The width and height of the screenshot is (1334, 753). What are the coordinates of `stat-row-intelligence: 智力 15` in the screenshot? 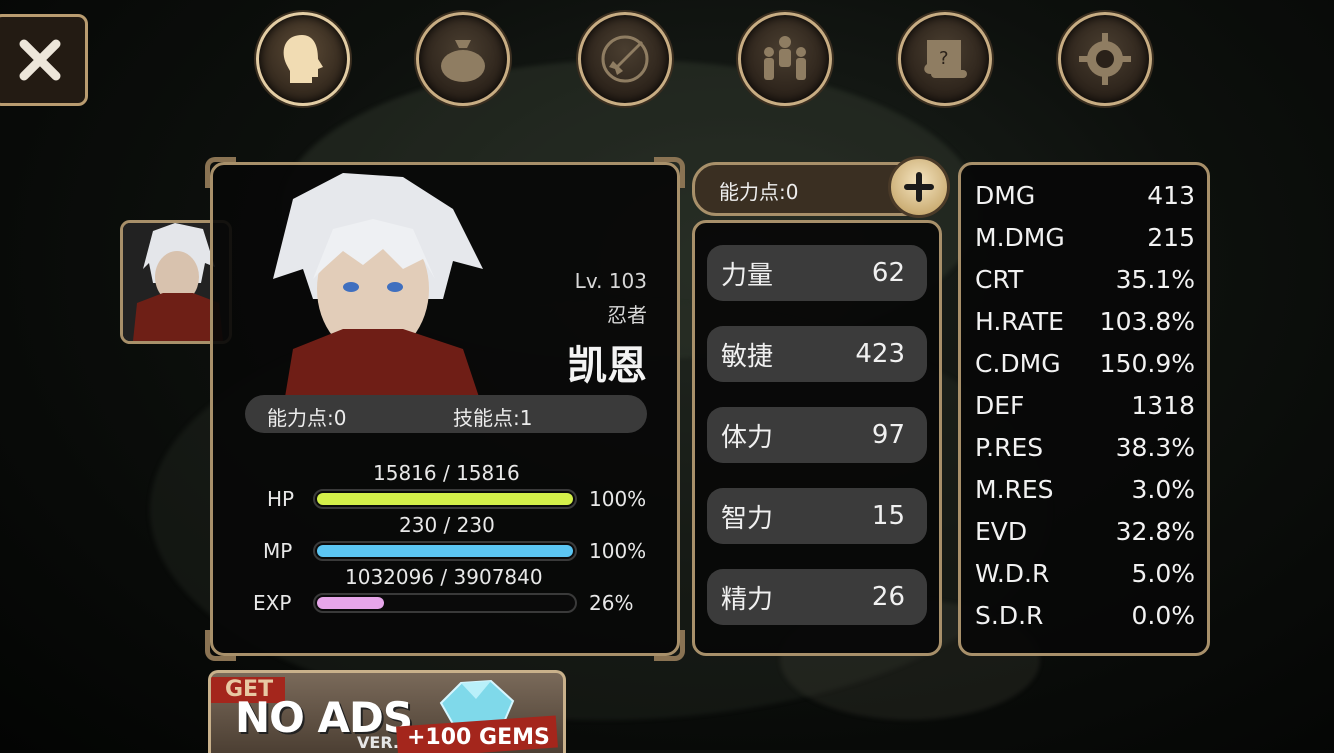 It's located at (817, 516).